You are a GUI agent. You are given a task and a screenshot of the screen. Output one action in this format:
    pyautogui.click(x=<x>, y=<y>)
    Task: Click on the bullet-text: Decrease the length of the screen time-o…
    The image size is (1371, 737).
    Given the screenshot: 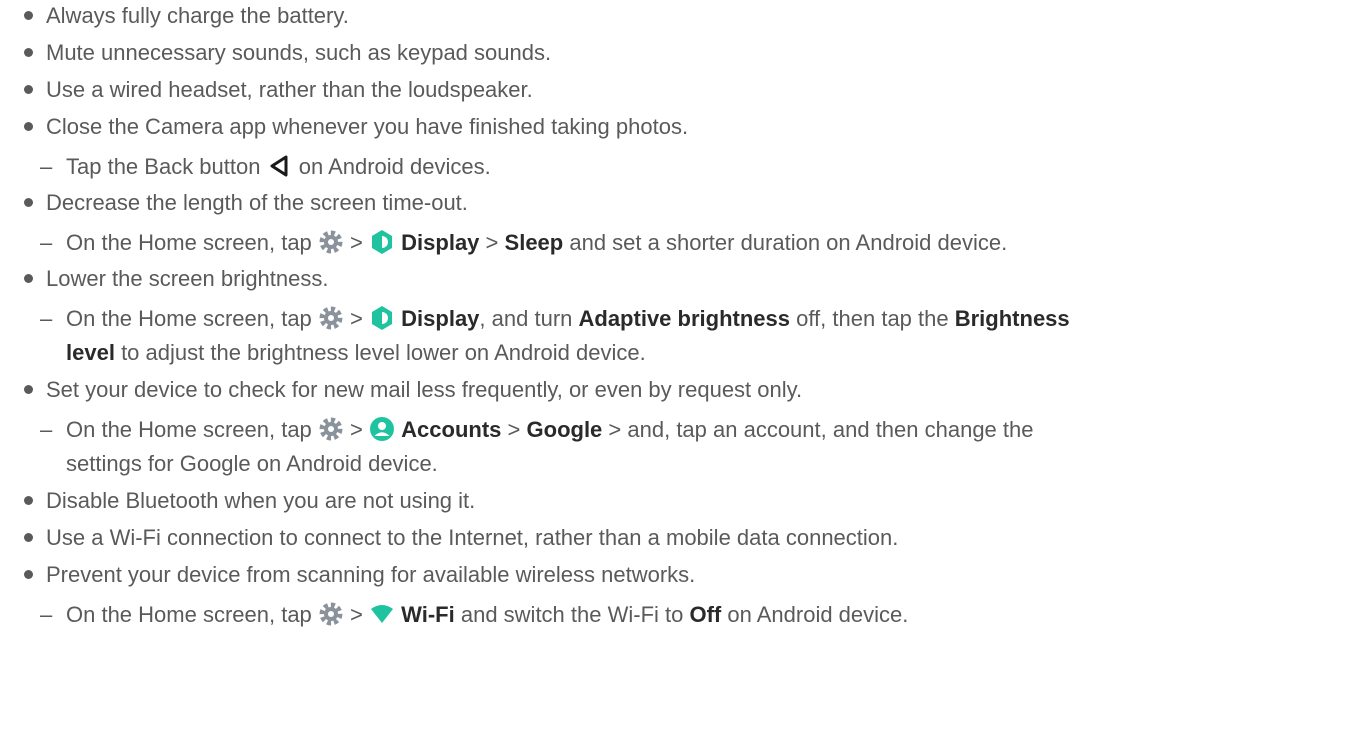 What is the action you would take?
    pyautogui.click(x=257, y=202)
    